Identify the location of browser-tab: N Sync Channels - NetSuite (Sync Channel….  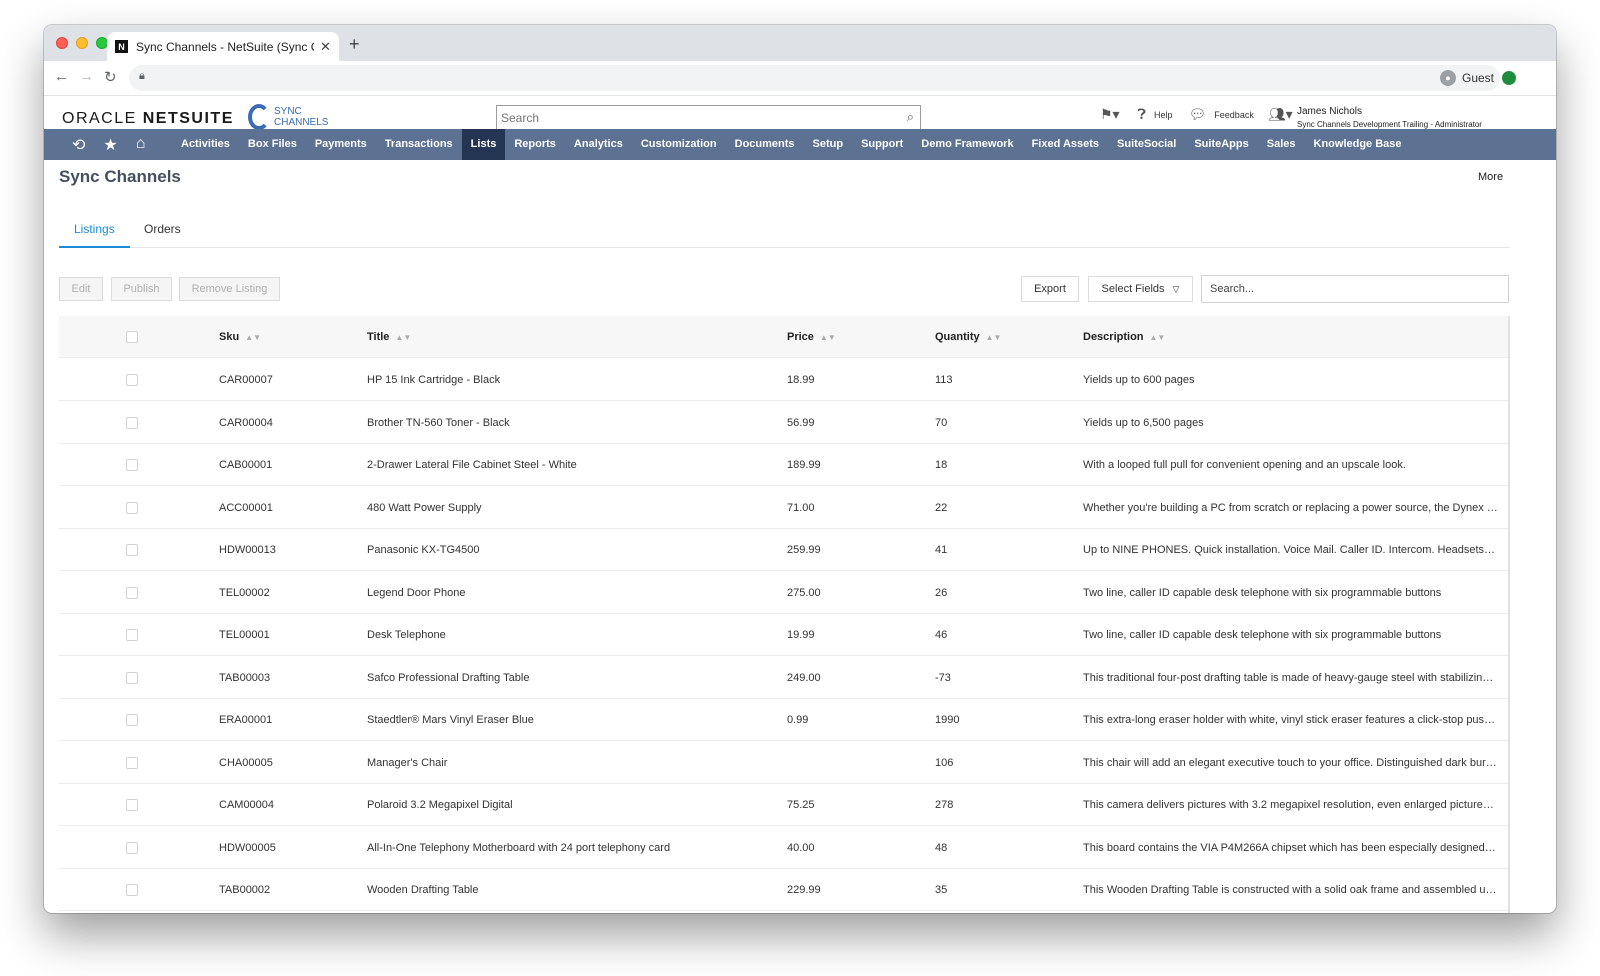
(223, 46).